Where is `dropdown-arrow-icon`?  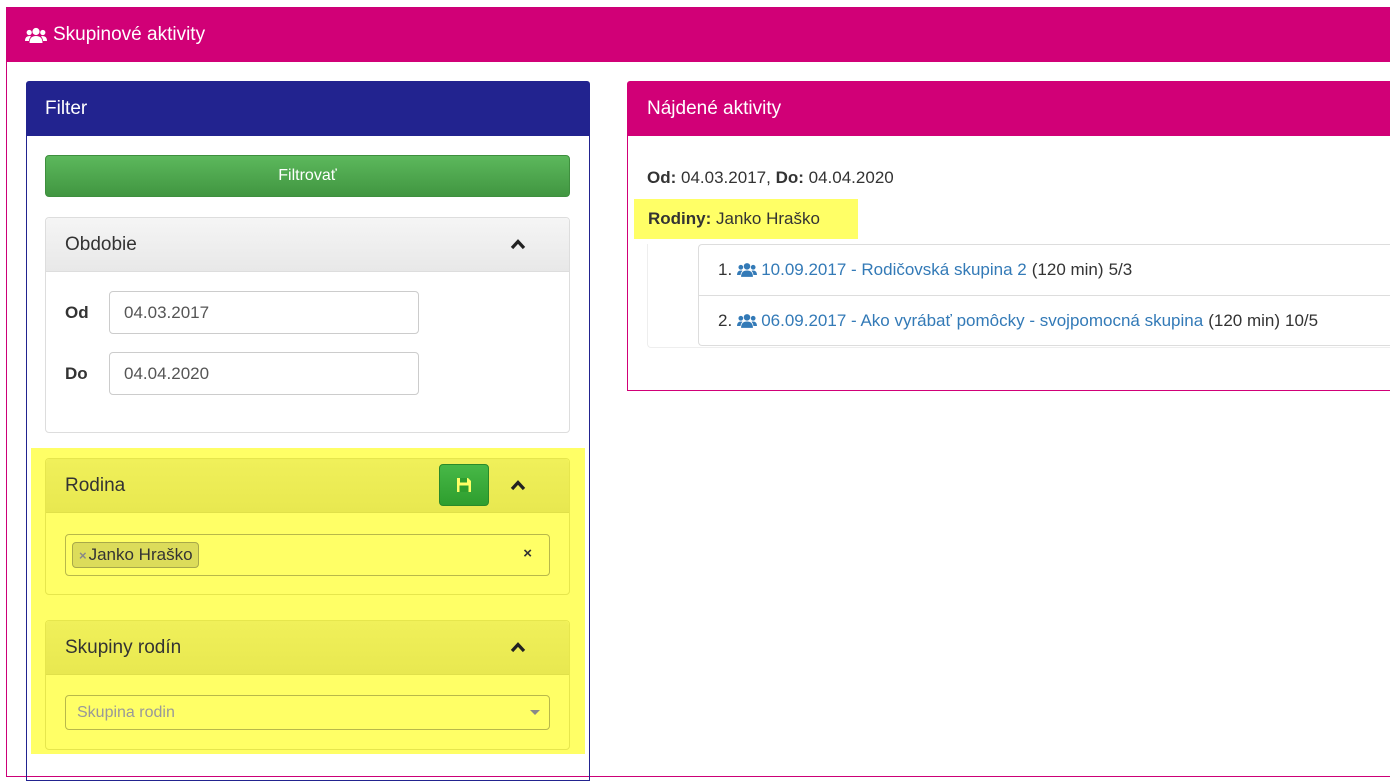 dropdown-arrow-icon is located at coordinates (535, 712).